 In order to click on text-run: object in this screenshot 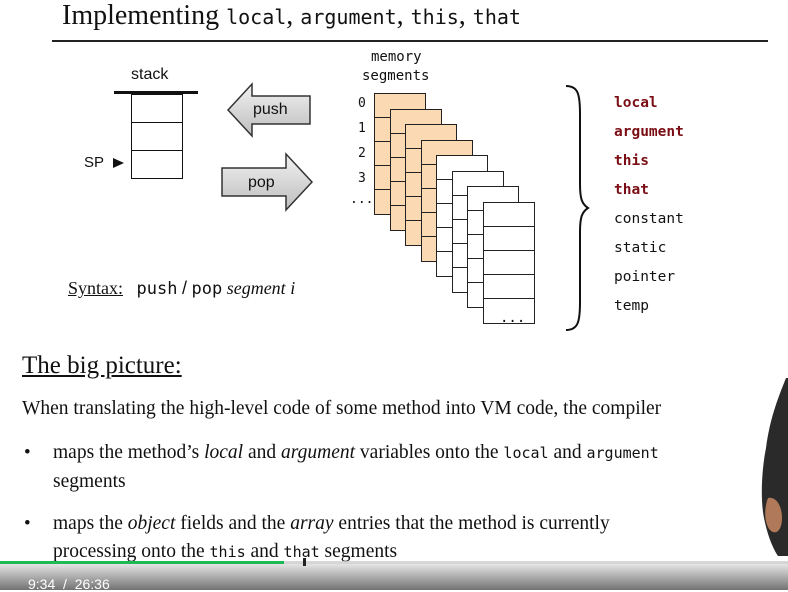, I will do `click(151, 523)`.